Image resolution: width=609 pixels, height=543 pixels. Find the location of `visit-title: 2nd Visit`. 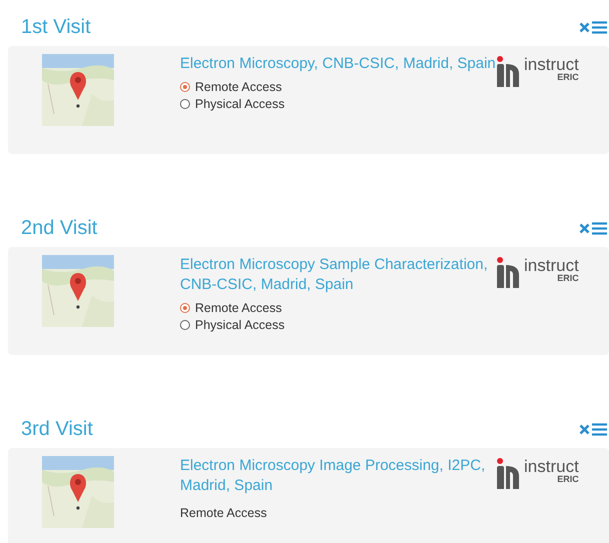

visit-title: 2nd Visit is located at coordinates (59, 228).